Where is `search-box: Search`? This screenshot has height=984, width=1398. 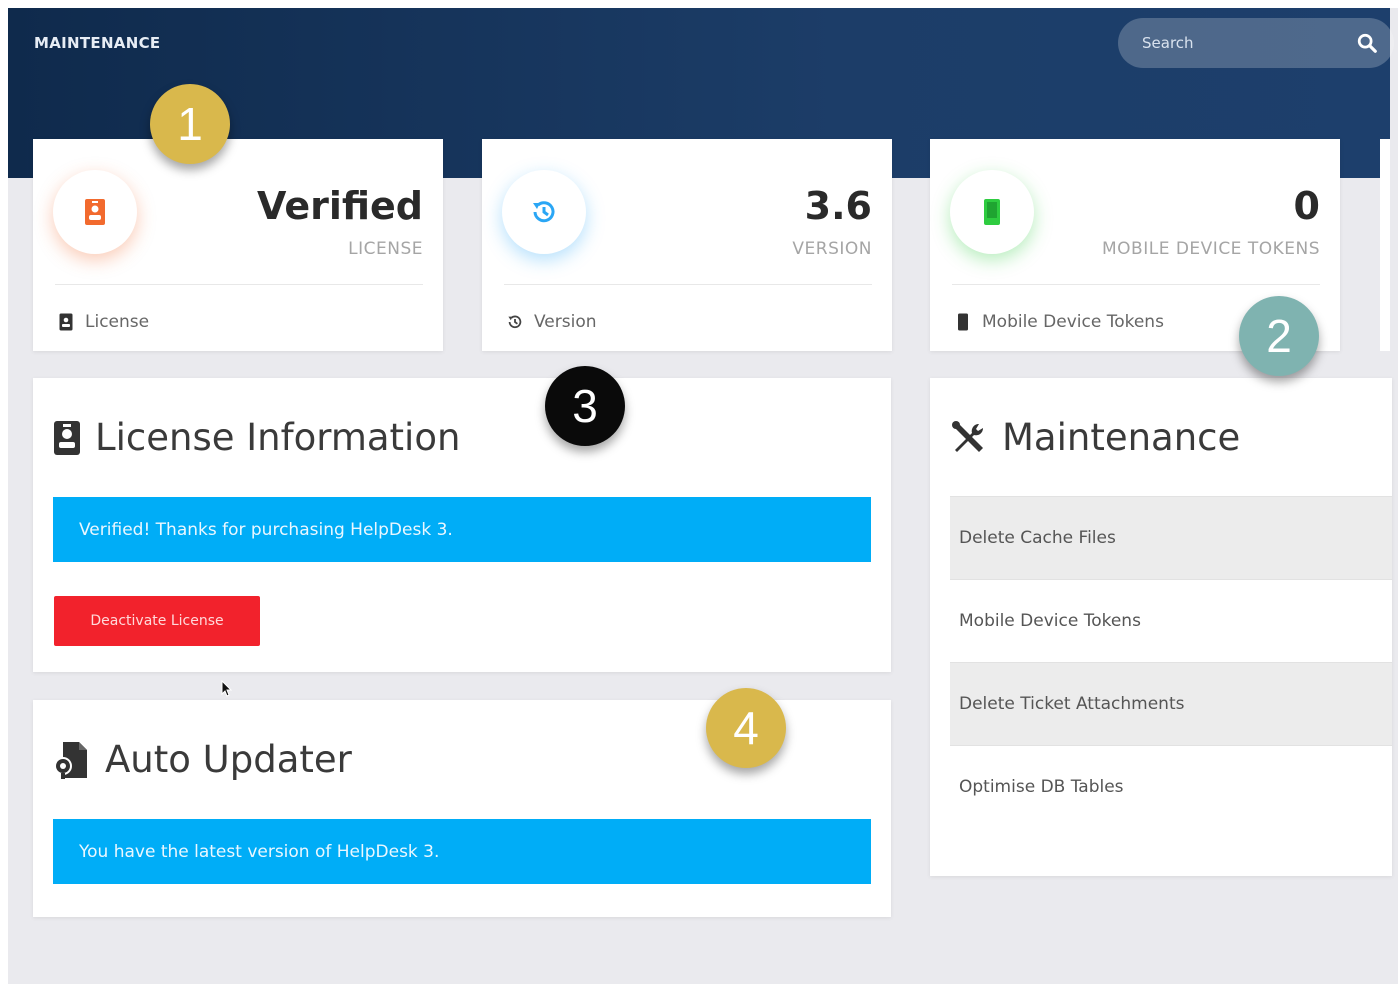
search-box: Search is located at coordinates (1256, 43).